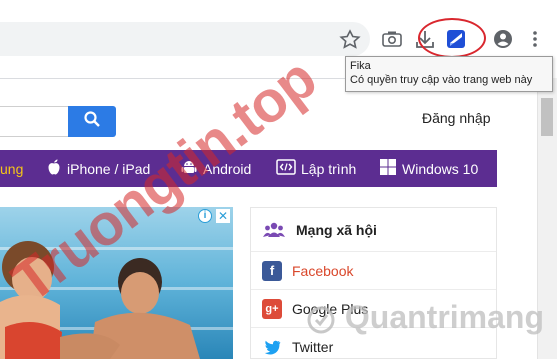 This screenshot has height=359, width=557. What do you see at coordinates (456, 118) in the screenshot?
I see `login-link: Đăng nhập` at bounding box center [456, 118].